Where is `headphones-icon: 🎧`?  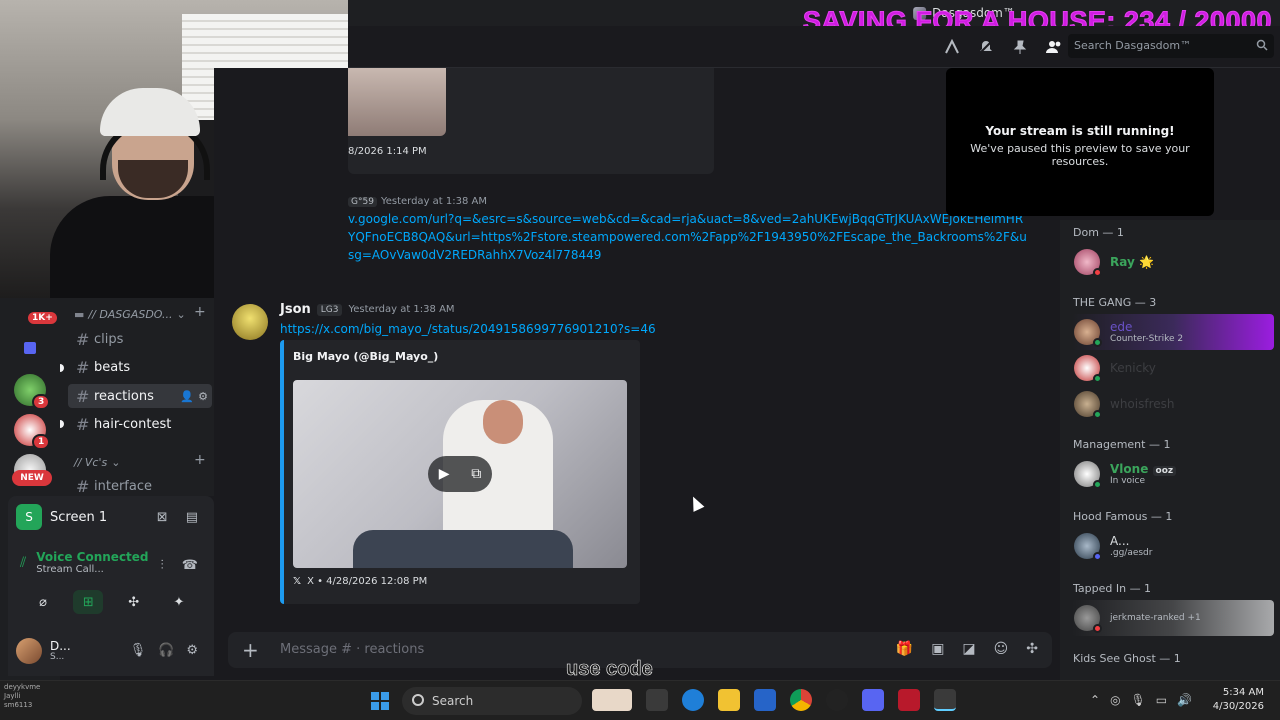 headphones-icon: 🎧 is located at coordinates (166, 650).